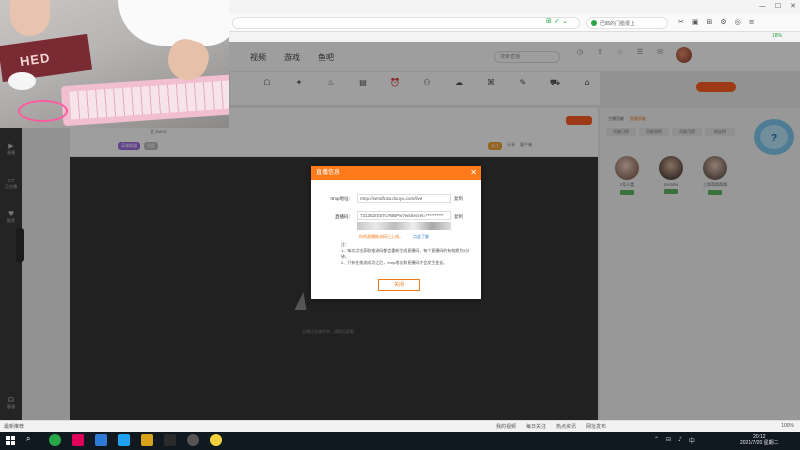 The height and width of the screenshot is (450, 800). Describe the element at coordinates (32, 440) in the screenshot. I see `search-icon: ⌕` at that location.